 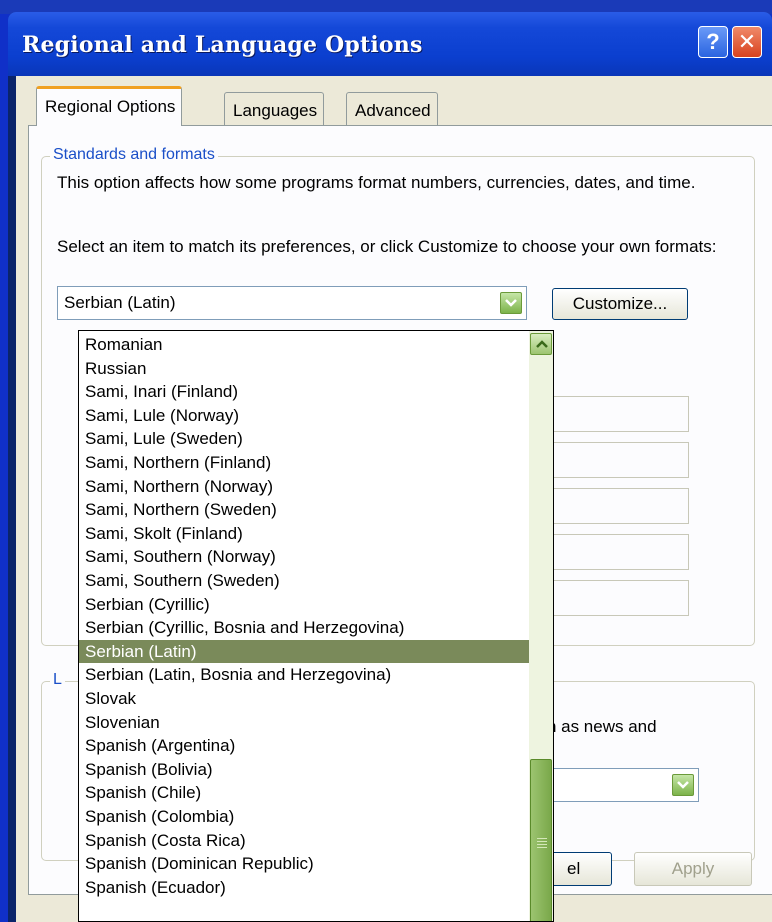 What do you see at coordinates (304, 462) in the screenshot?
I see `dropdown-option: Sami, Northern (Finland)` at bounding box center [304, 462].